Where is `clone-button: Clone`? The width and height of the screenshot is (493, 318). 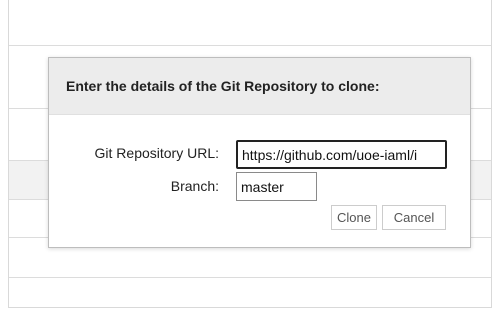 clone-button: Clone is located at coordinates (354, 217).